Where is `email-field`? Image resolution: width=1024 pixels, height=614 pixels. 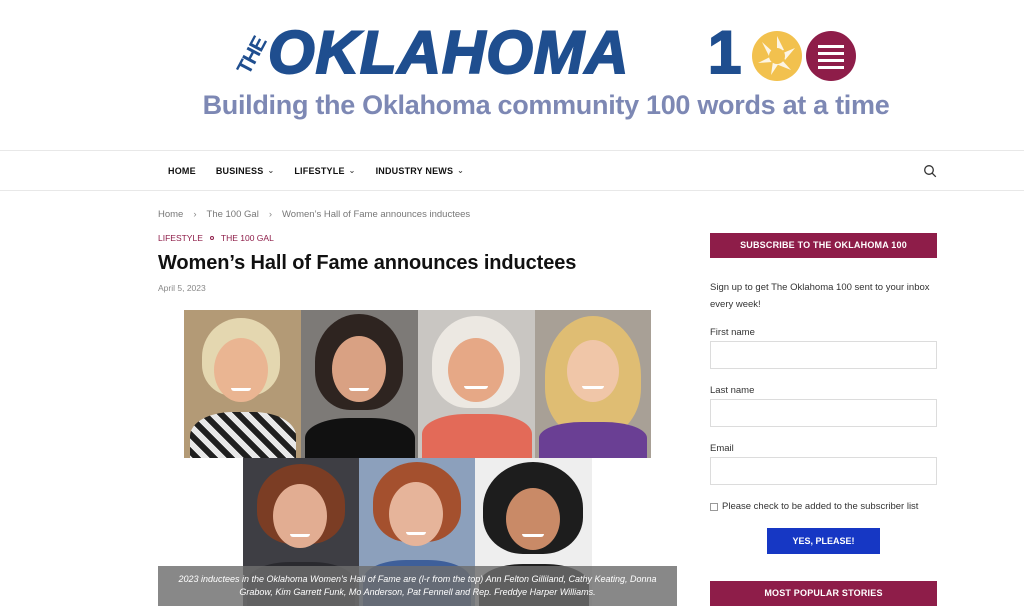
email-field is located at coordinates (823, 471).